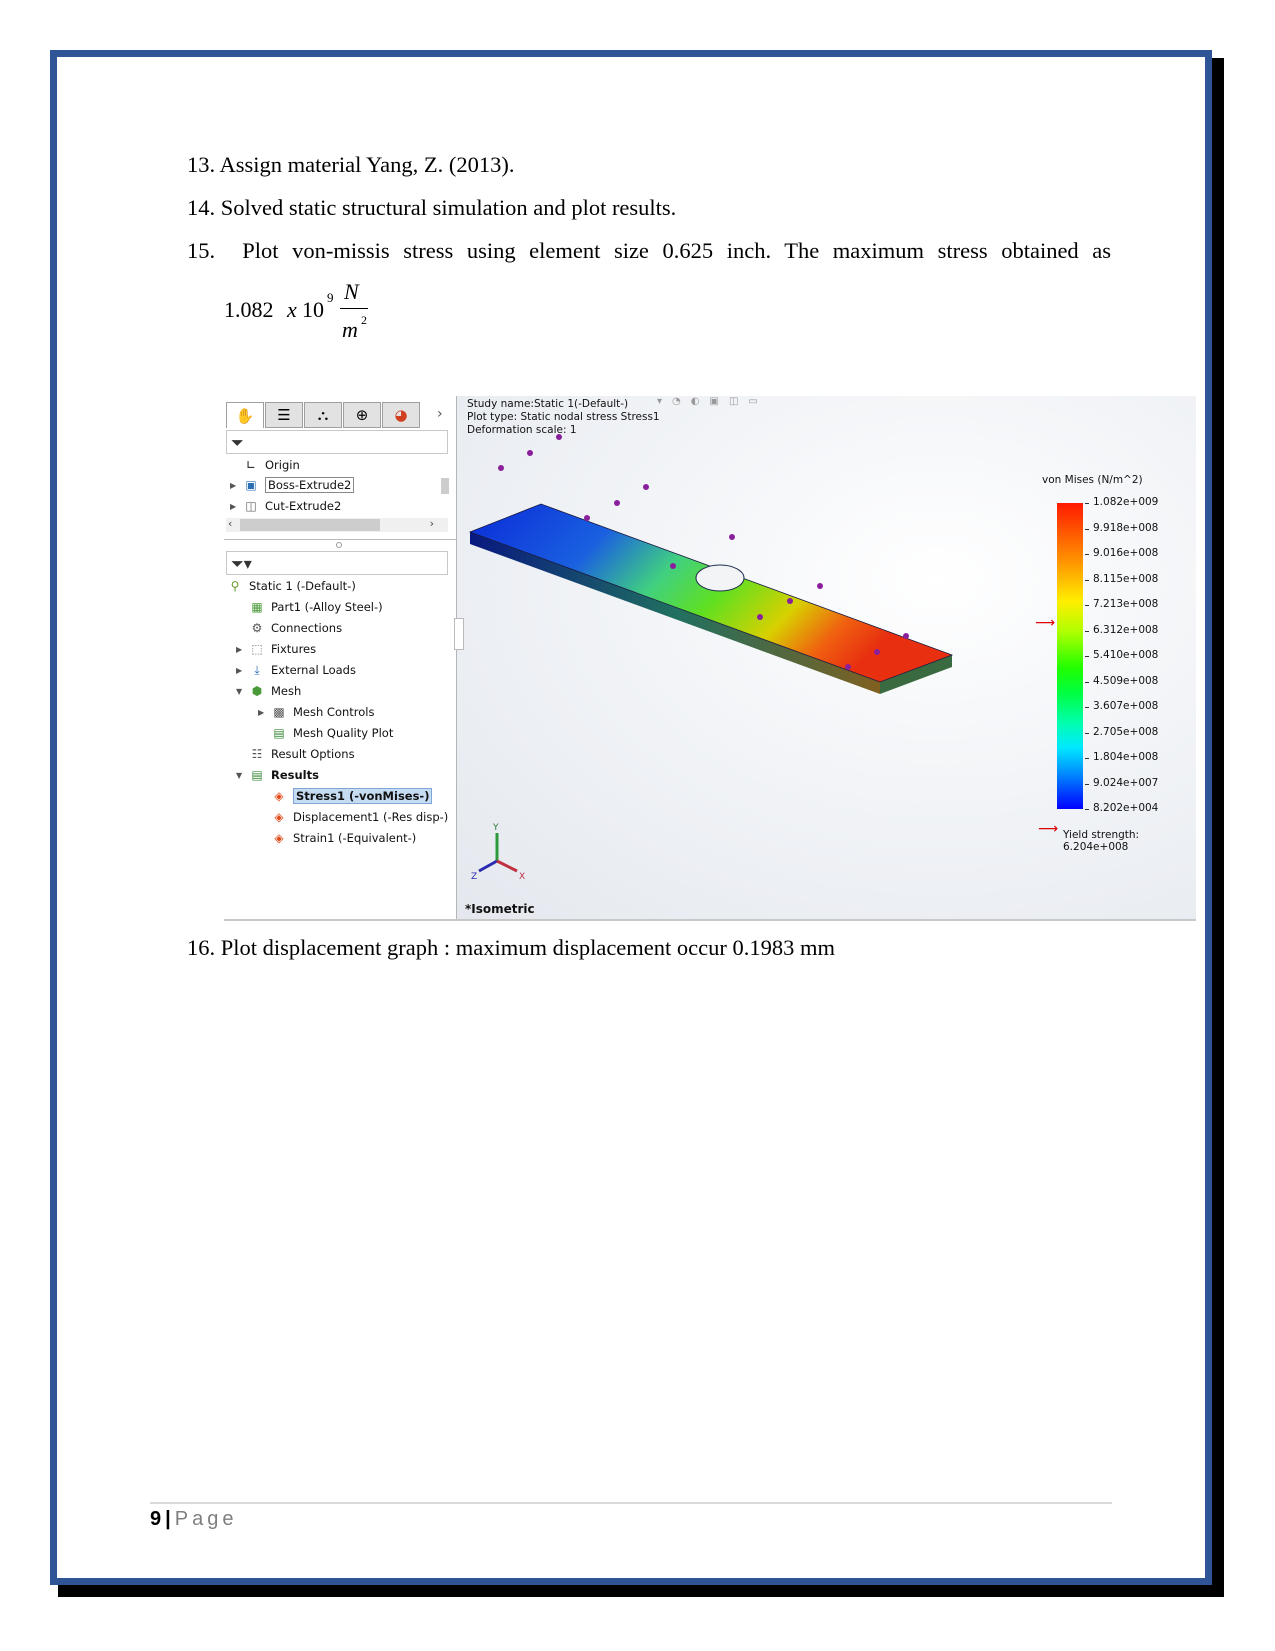  Describe the element at coordinates (720, 578) in the screenshot. I see `plate-hole` at that location.